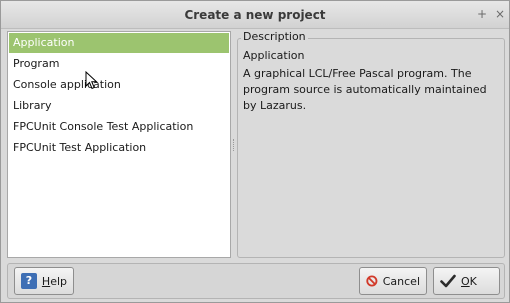 This screenshot has width=510, height=303. What do you see at coordinates (29, 281) in the screenshot?
I see `help-icon: ?` at bounding box center [29, 281].